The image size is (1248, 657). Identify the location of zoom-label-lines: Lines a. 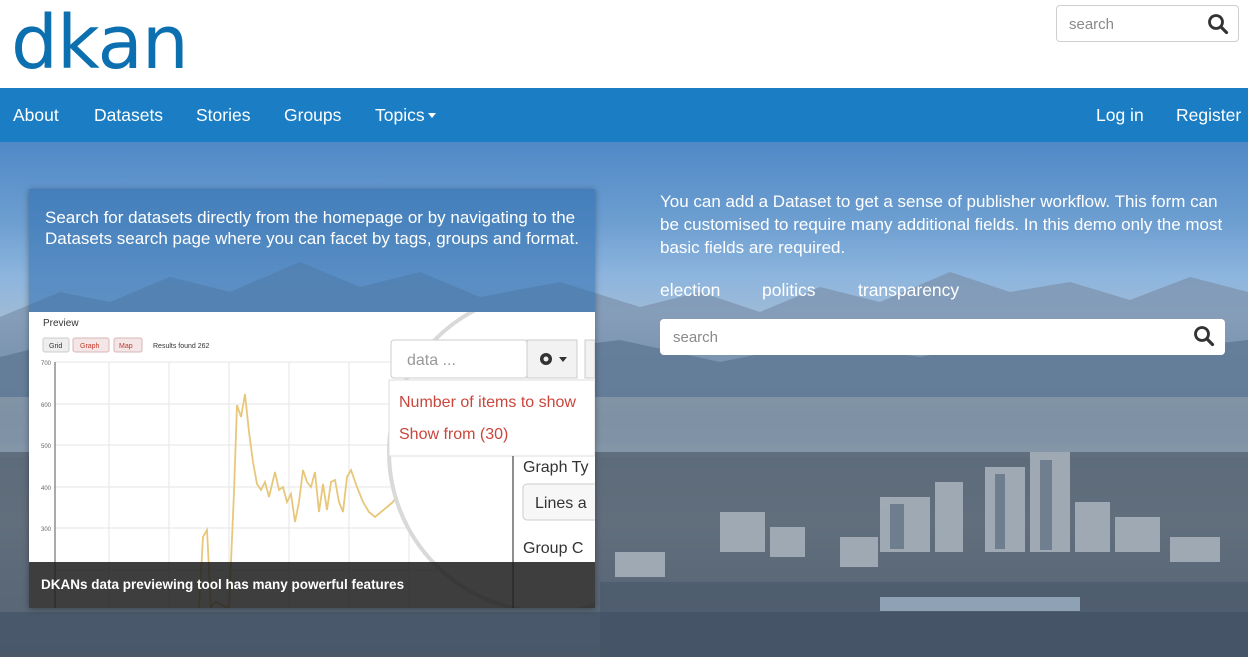
(561, 503).